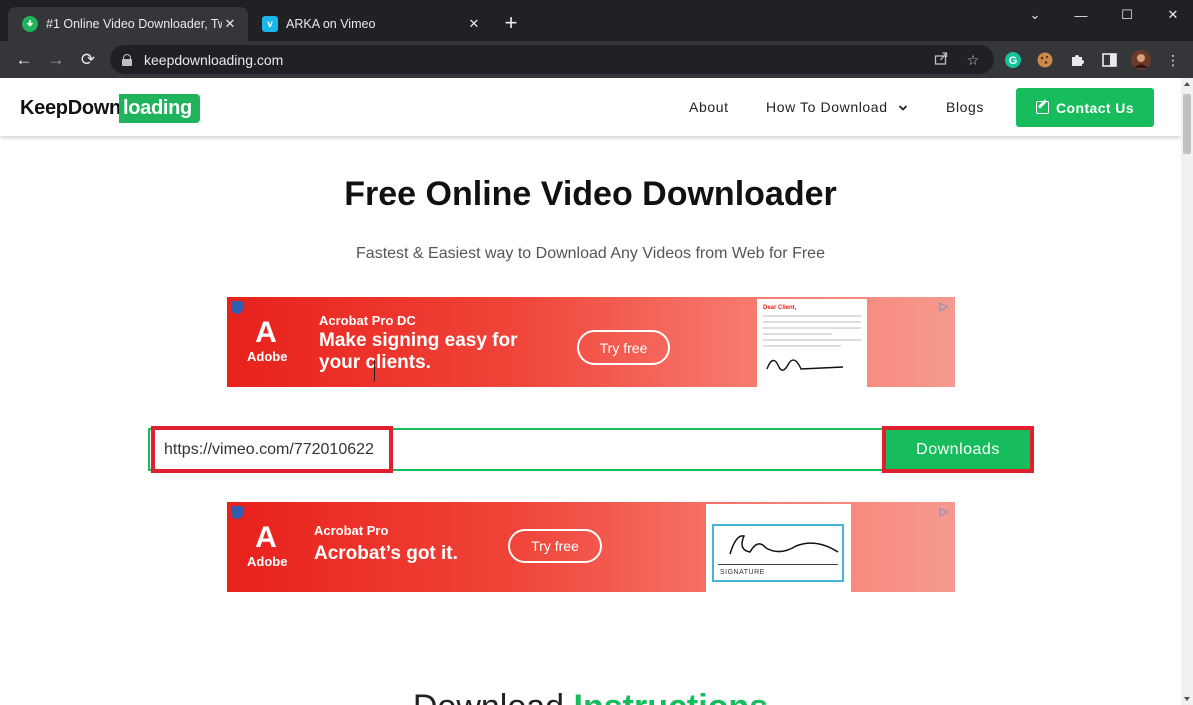 Image resolution: width=1193 pixels, height=705 pixels. Describe the element at coordinates (127, 59) in the screenshot. I see `lock-icon` at that location.